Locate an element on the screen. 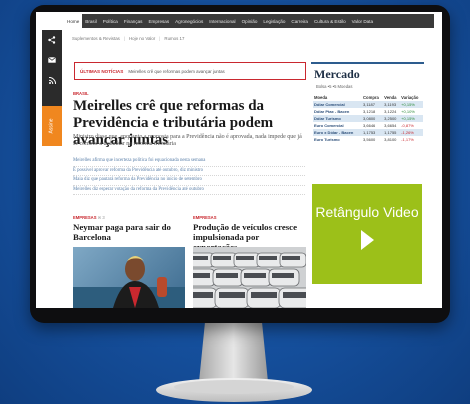 The image size is (470, 404). comment-count: 3 is located at coordinates (103, 217).